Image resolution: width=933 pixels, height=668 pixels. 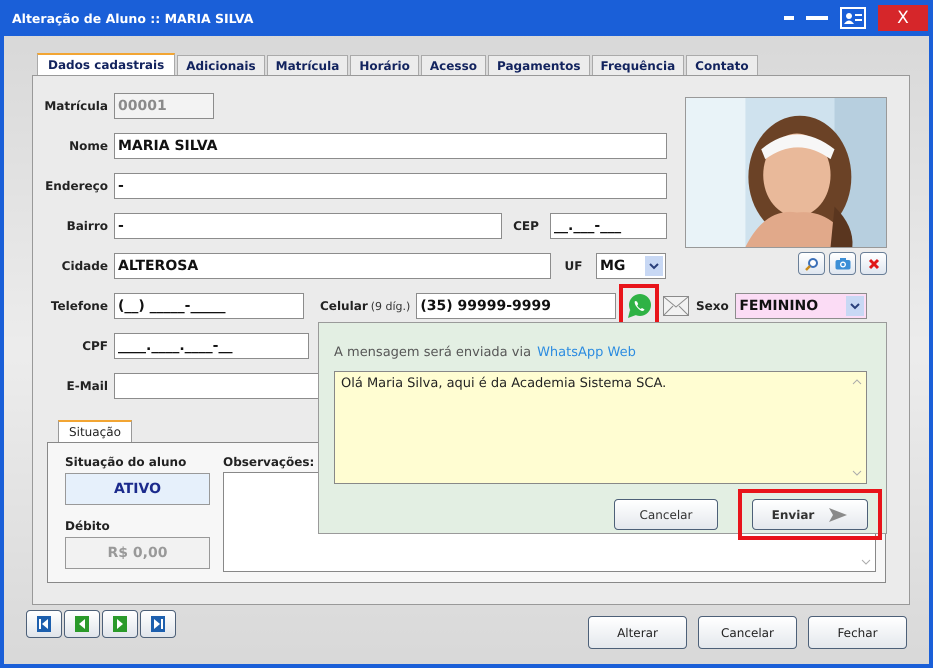 What do you see at coordinates (137, 489) in the screenshot?
I see `status-field: ATIVO` at bounding box center [137, 489].